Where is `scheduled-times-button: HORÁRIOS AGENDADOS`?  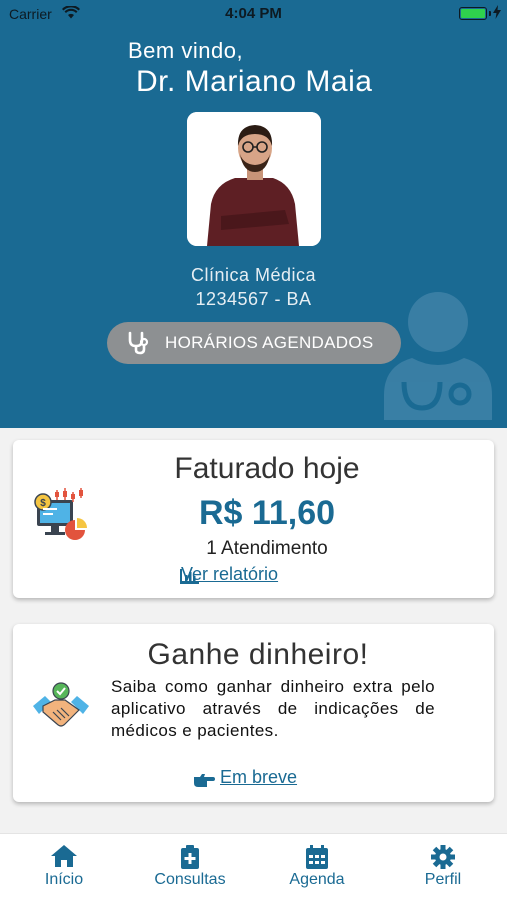 scheduled-times-button: HORÁRIOS AGENDADOS is located at coordinates (254, 343).